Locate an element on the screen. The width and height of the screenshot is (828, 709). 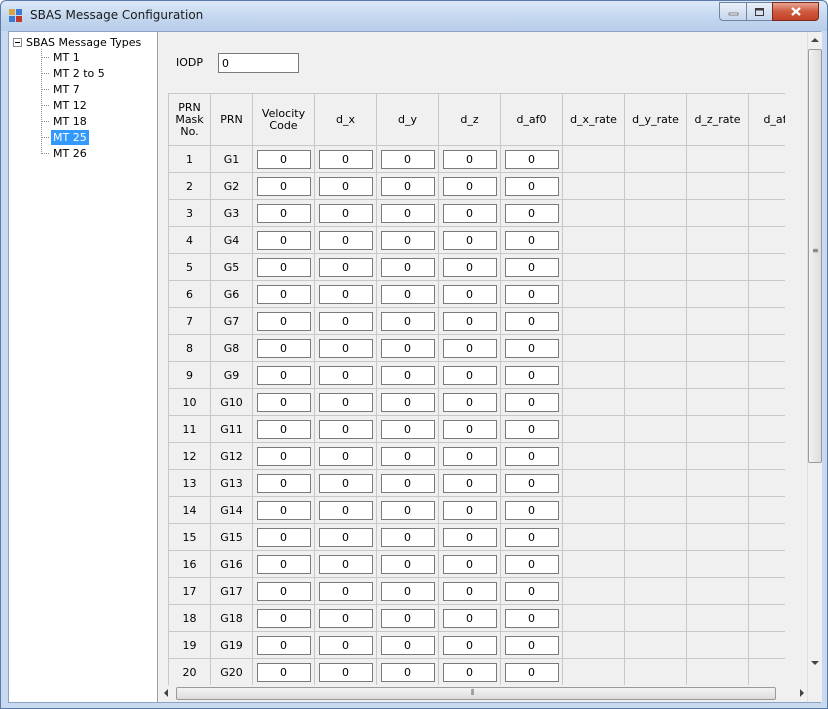
horizontal-scroll-thumb: ⦀ is located at coordinates (476, 693).